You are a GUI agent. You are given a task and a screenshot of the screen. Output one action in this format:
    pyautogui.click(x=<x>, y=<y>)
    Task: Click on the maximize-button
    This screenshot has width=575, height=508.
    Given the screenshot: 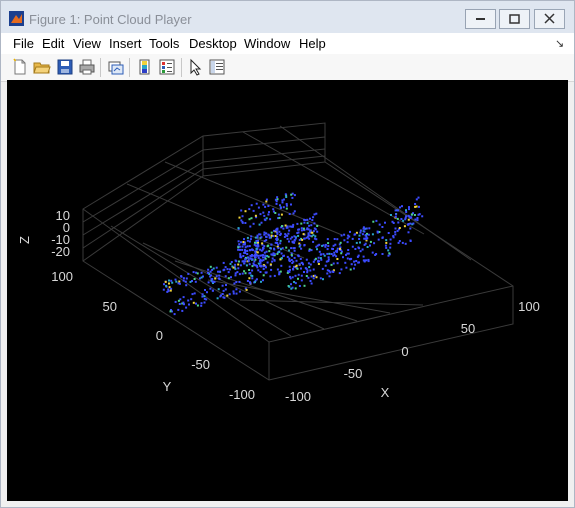 What is the action you would take?
    pyautogui.click(x=514, y=19)
    